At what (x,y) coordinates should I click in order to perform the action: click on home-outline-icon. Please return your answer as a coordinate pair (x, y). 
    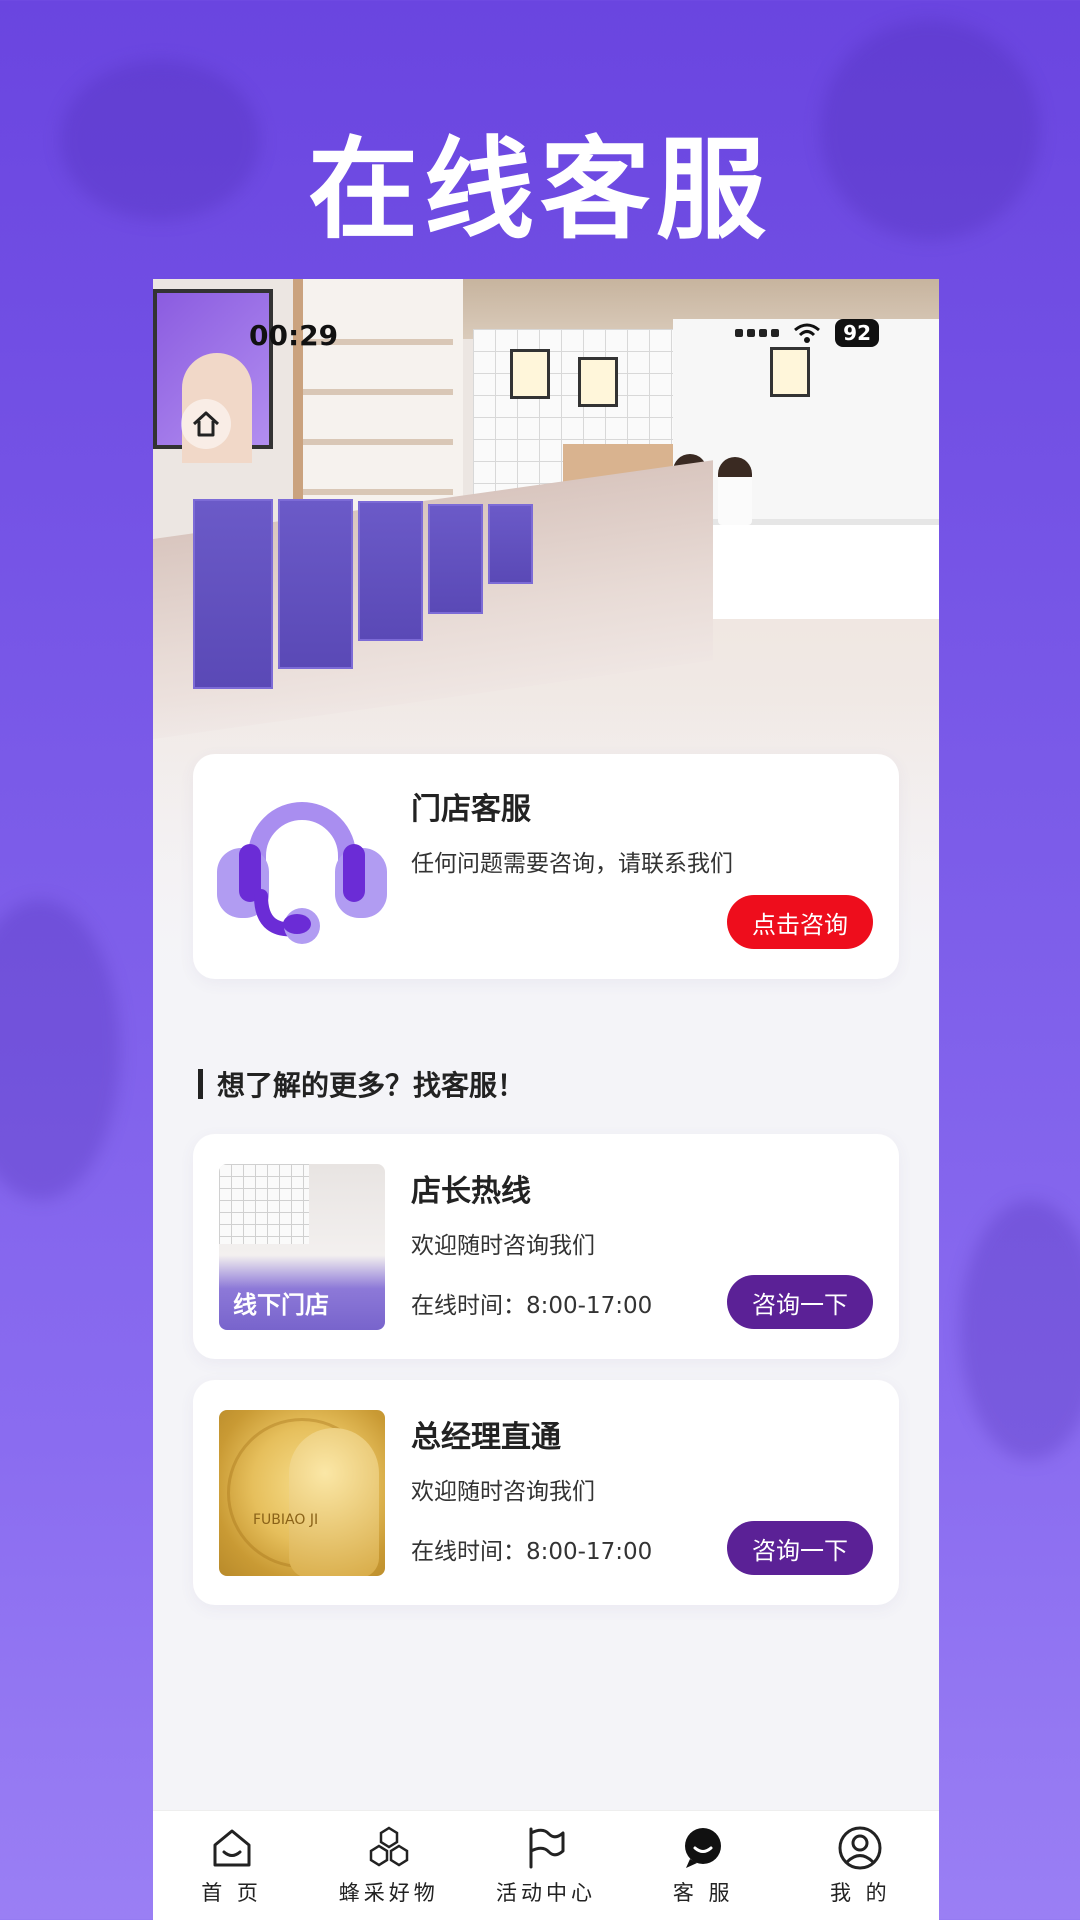
    Looking at the image, I should click on (206, 424).